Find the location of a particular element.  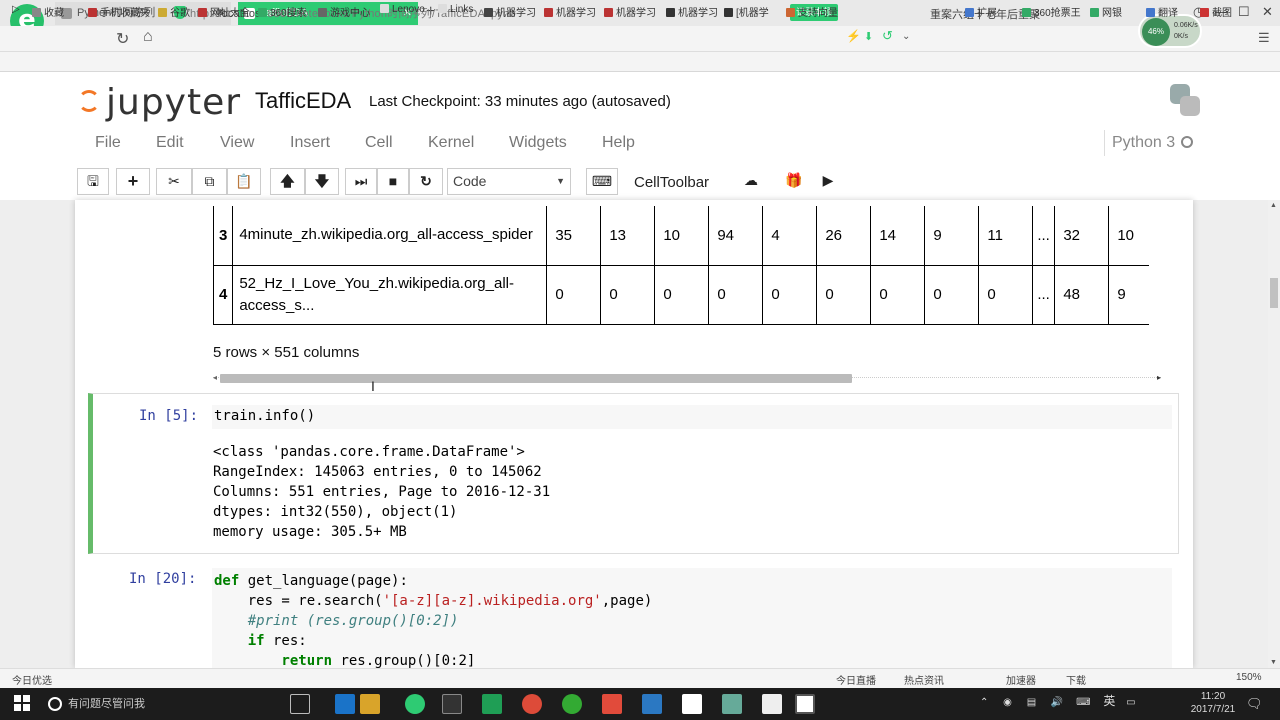

notification-icon: 🗨 is located at coordinates (1254, 704).